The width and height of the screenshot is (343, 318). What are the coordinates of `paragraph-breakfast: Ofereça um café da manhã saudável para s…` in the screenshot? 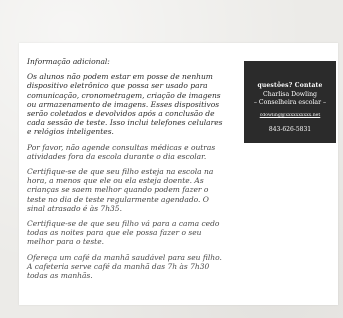 It's located at (124, 266).